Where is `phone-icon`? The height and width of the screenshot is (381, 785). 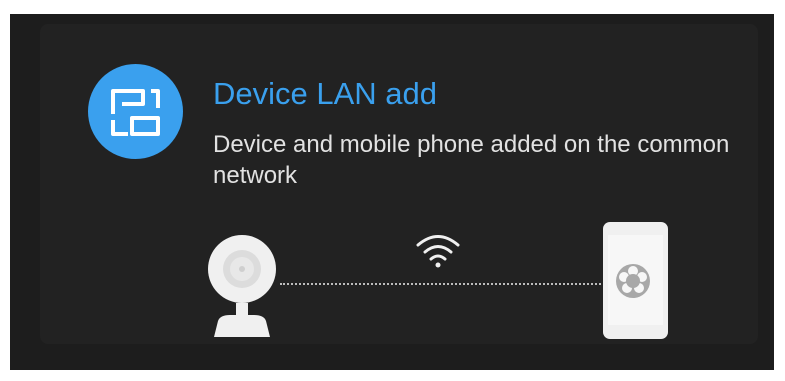
phone-icon is located at coordinates (635, 280).